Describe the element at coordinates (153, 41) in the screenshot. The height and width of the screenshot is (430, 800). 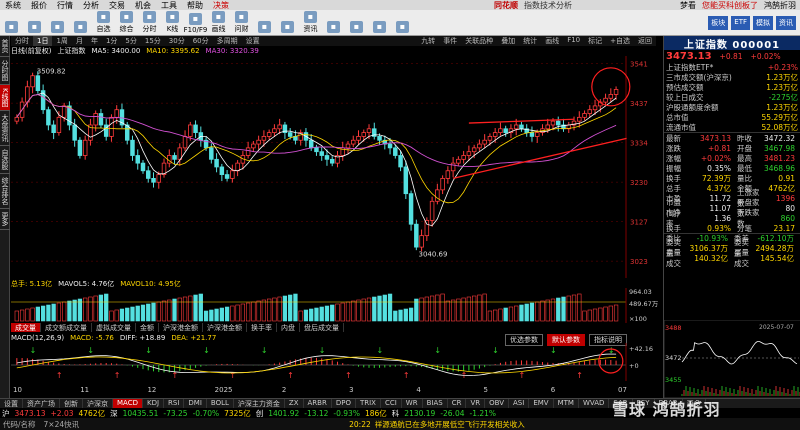
I see `period-tab: 15分` at that location.